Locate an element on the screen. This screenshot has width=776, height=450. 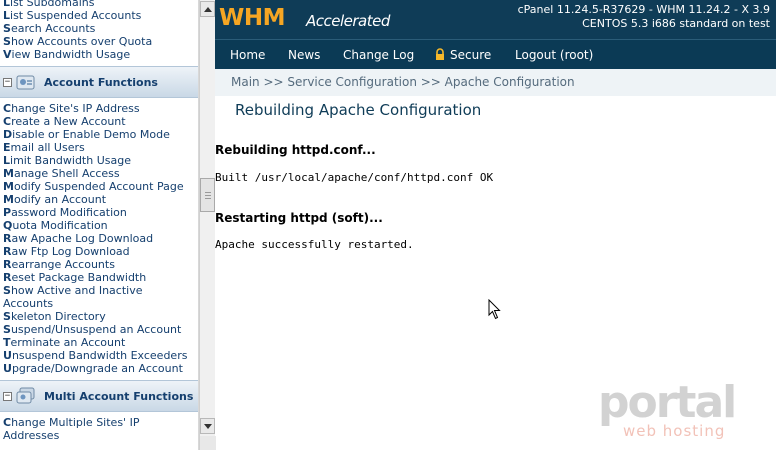
sidebar-item-list-subdomains: List Subdomains is located at coordinates (99, 4).